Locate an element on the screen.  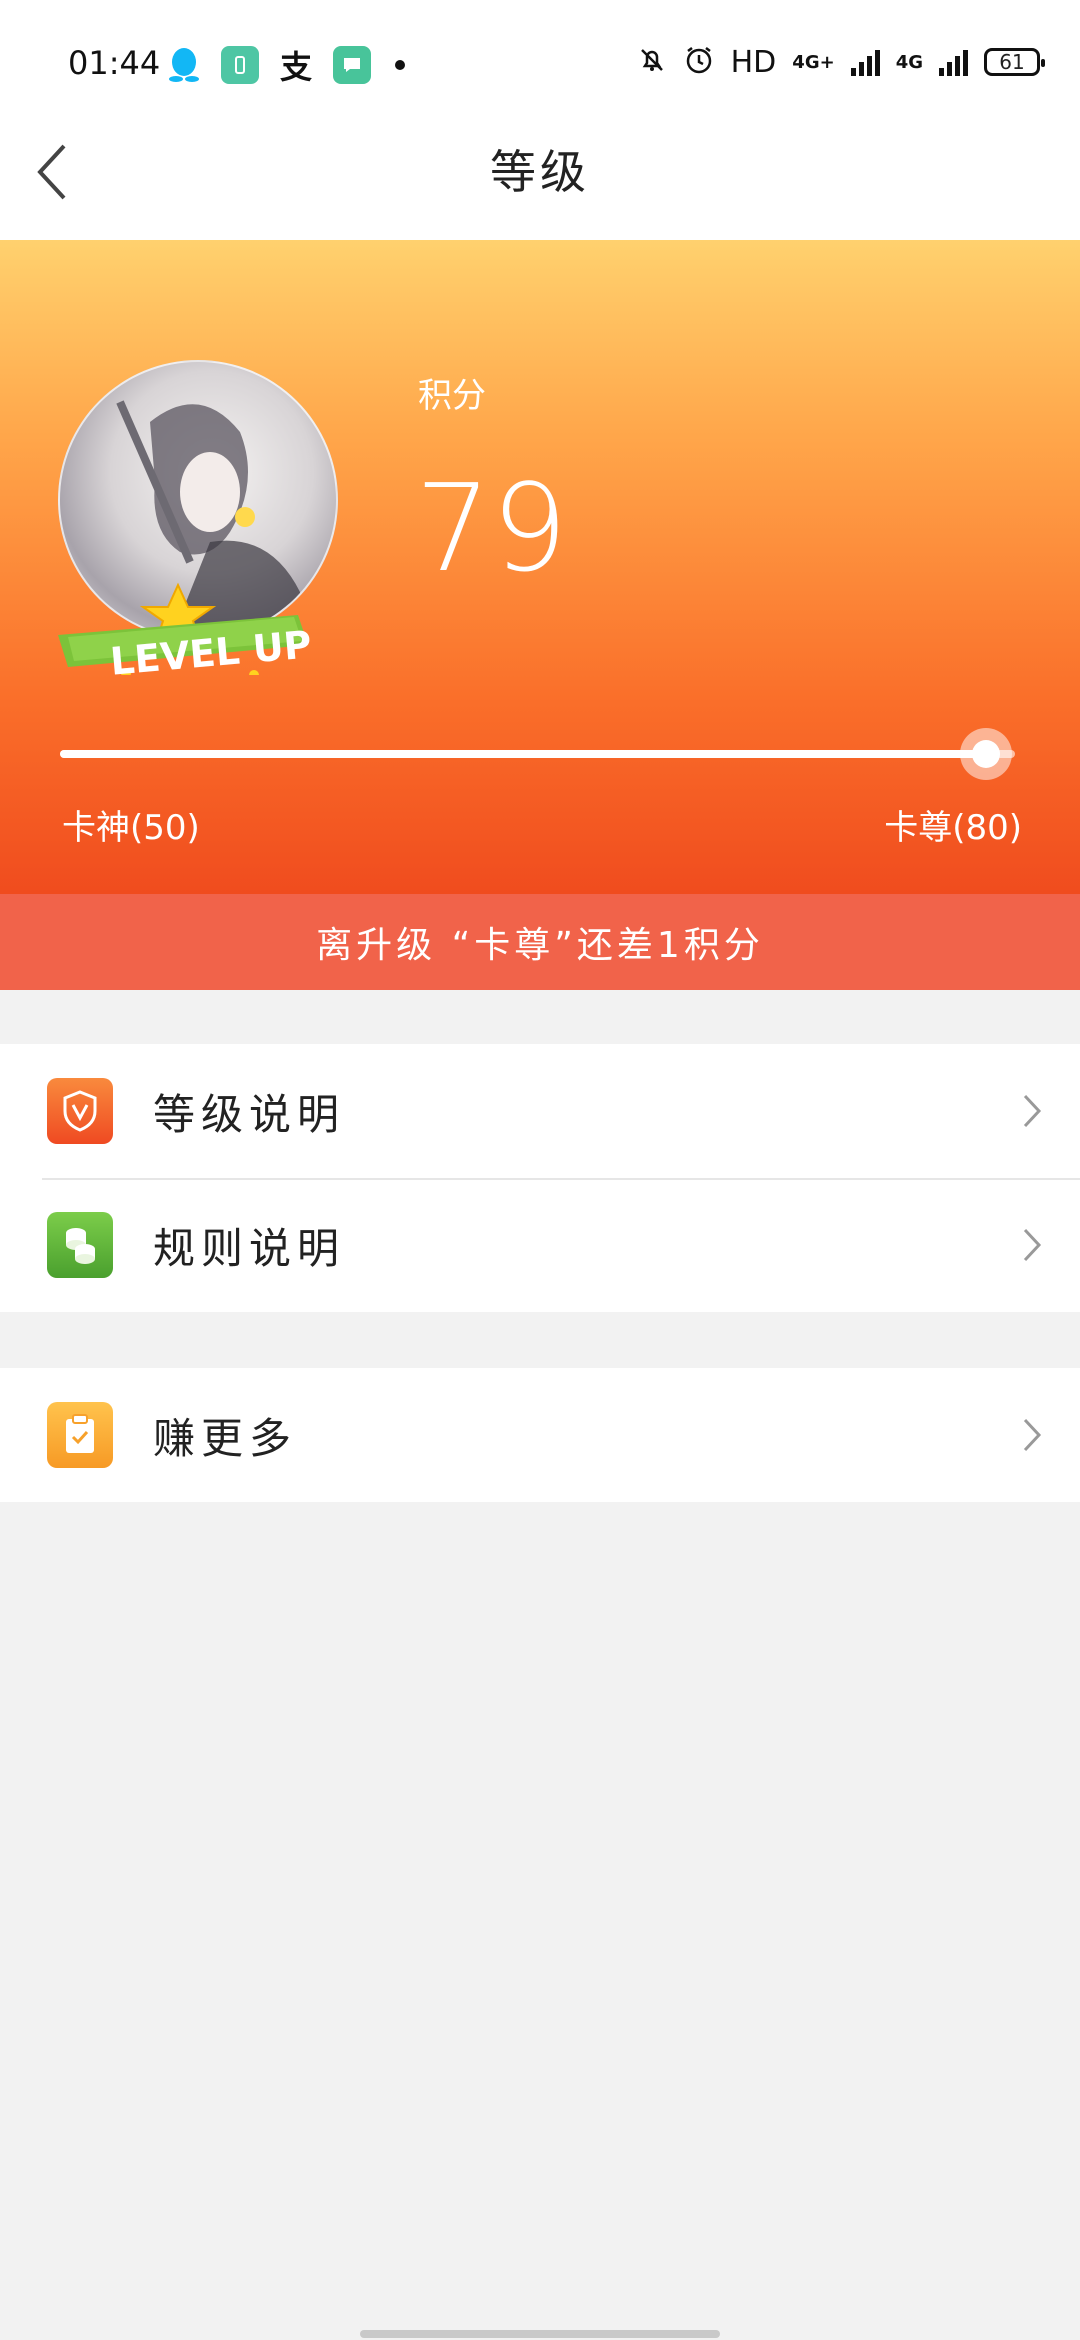
menu-group-info: 等级说明 规则说明 is located at coordinates (540, 1178).